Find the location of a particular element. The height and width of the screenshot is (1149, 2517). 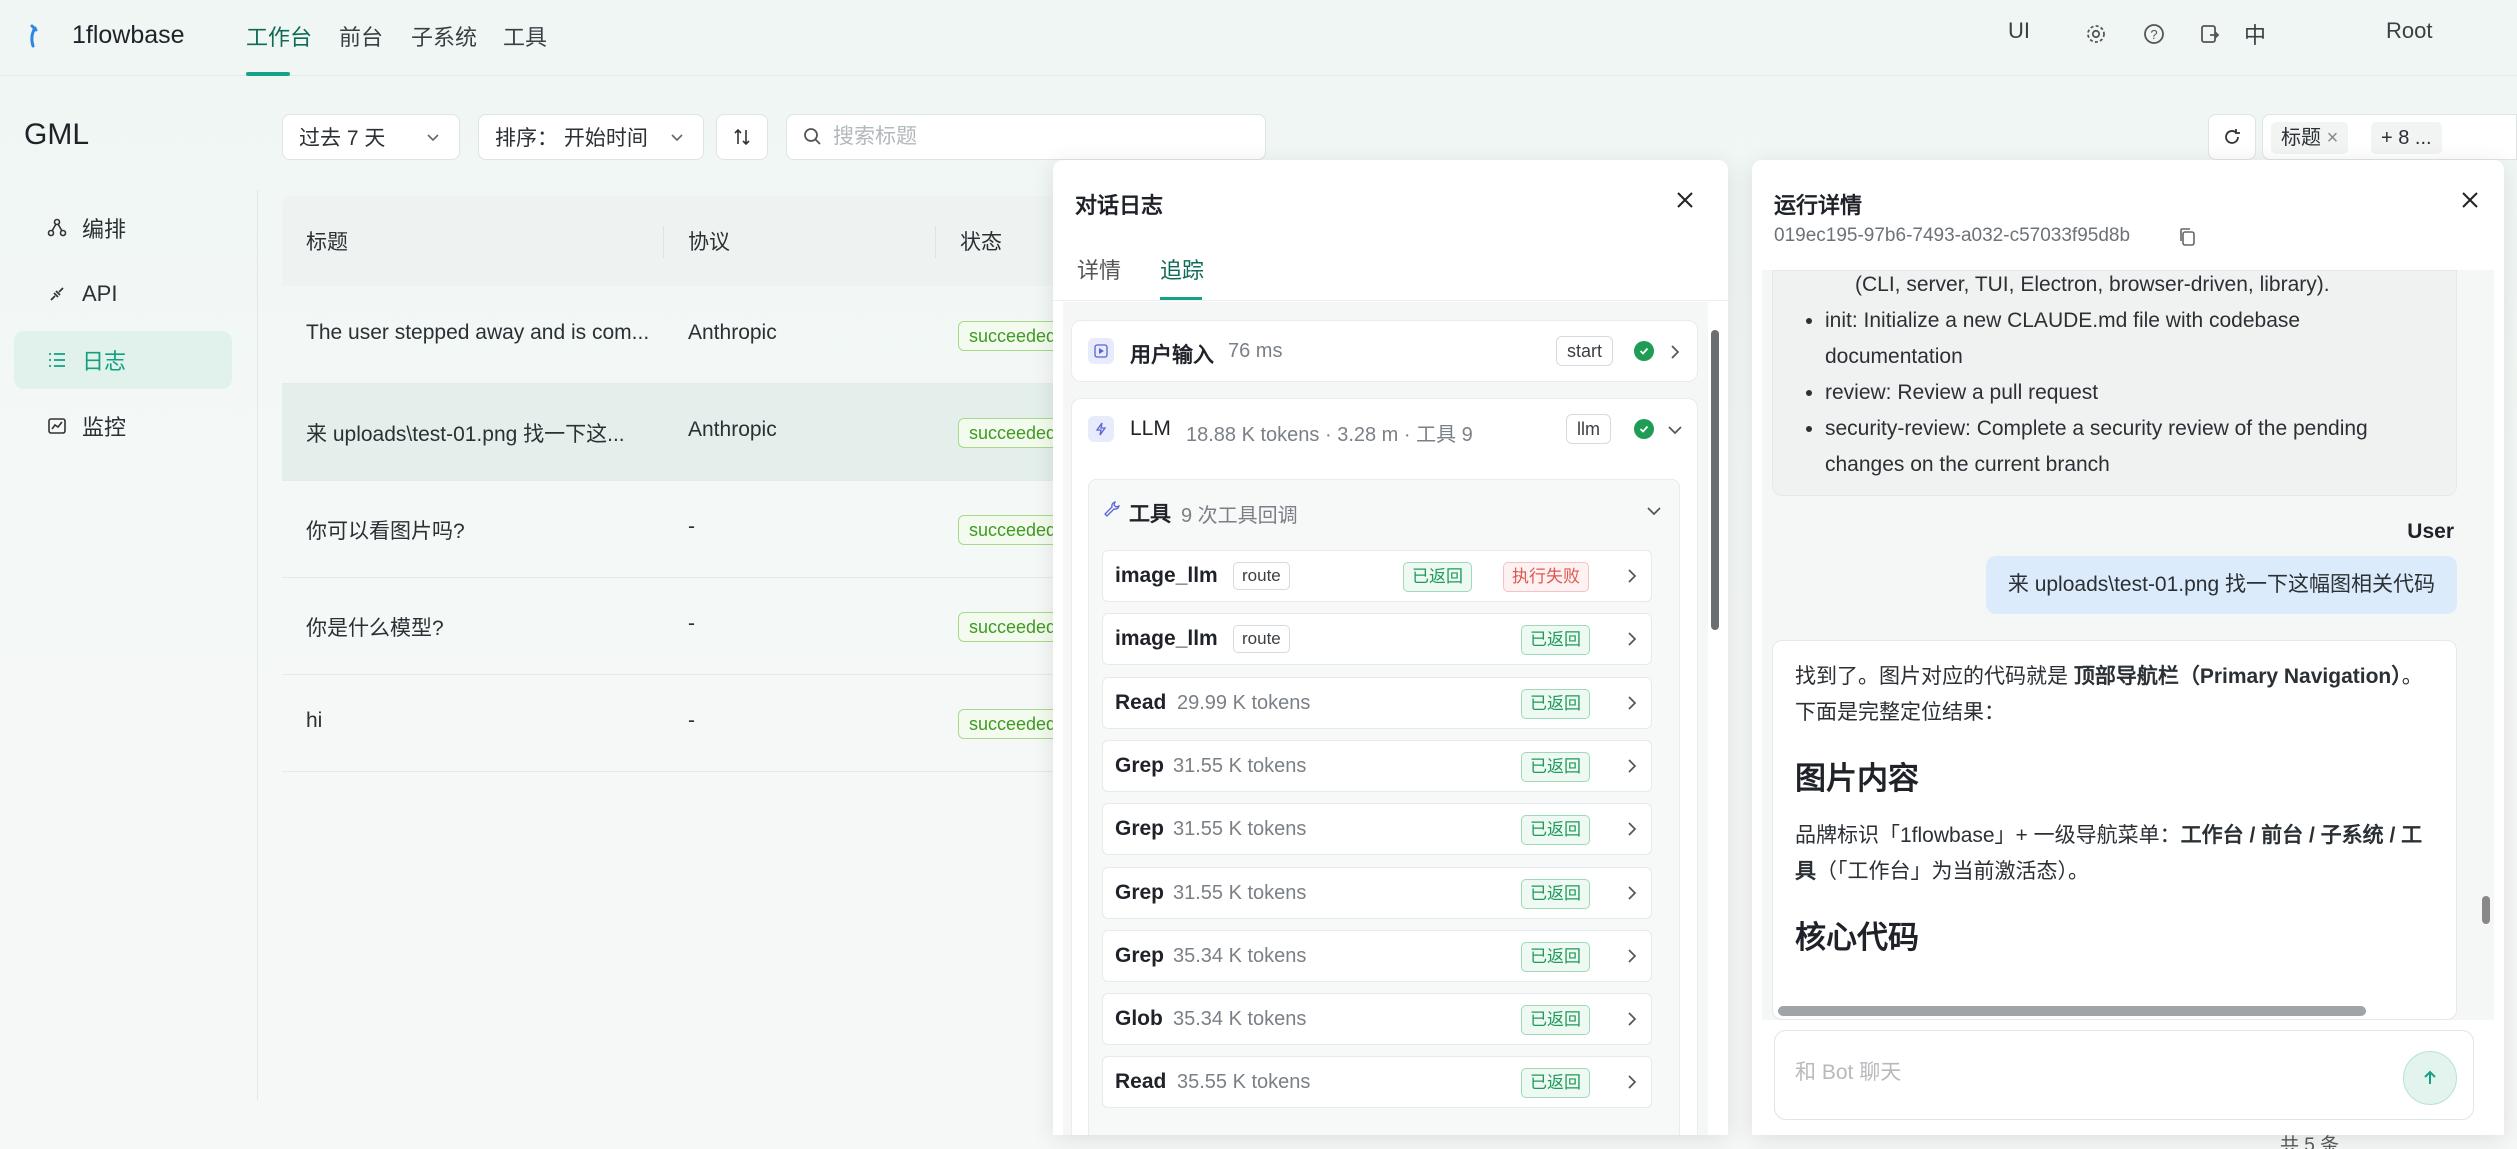

table-row: hi - succeeded is located at coordinates (677, 723).